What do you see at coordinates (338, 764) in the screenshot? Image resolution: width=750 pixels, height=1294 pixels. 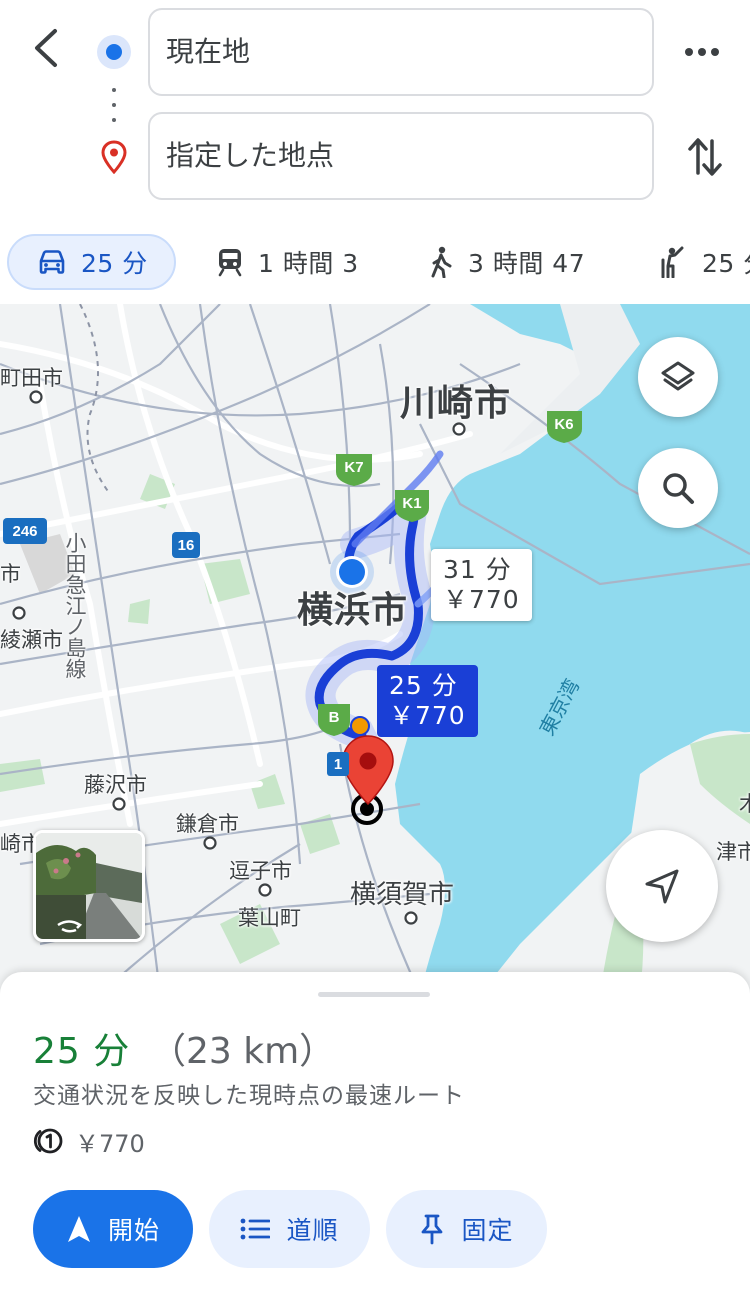 I see `shield-1: 1` at bounding box center [338, 764].